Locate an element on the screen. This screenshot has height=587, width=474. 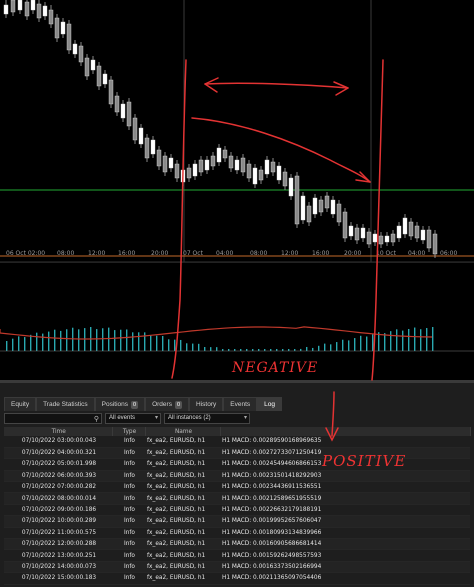
log-message-cell: H1 MACD: 0.00163373502166994 is located at coordinates (345, 567).